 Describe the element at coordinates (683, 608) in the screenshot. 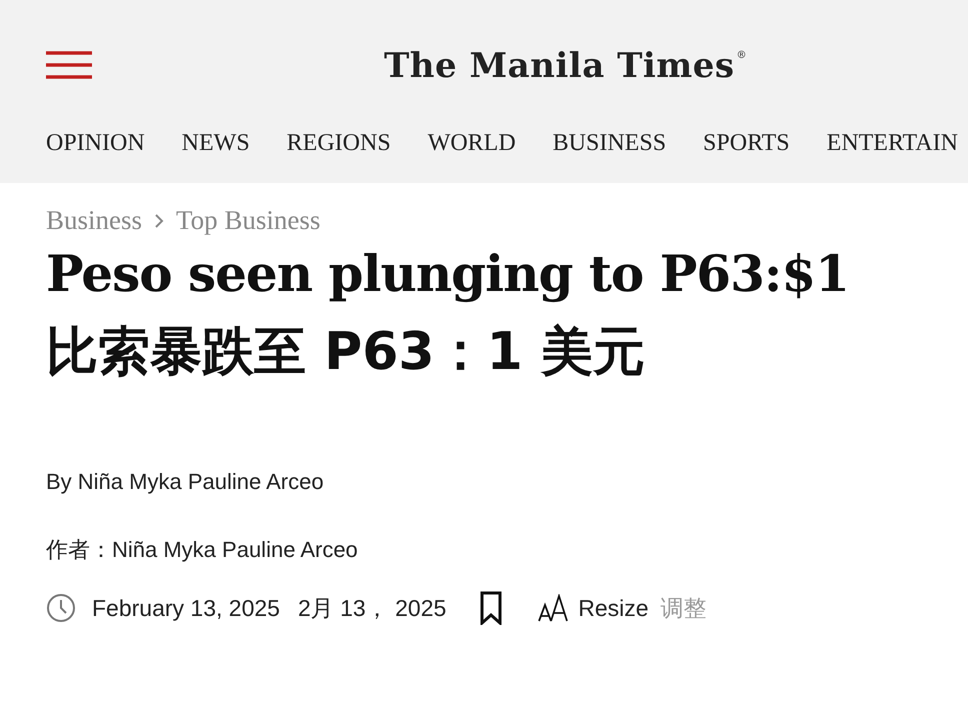

I see `resize-translation: 调整` at that location.